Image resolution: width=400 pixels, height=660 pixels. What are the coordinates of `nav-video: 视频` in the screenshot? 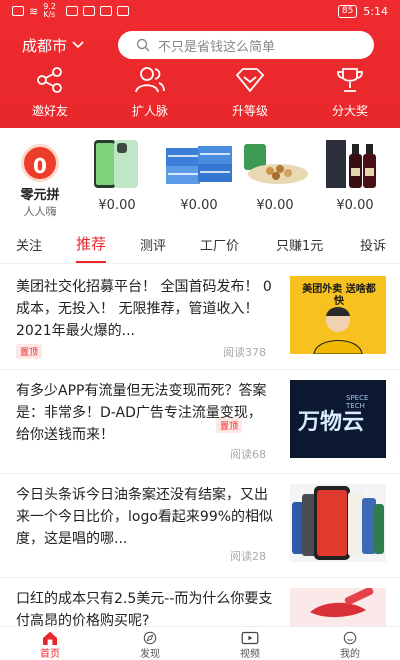 It's located at (250, 643).